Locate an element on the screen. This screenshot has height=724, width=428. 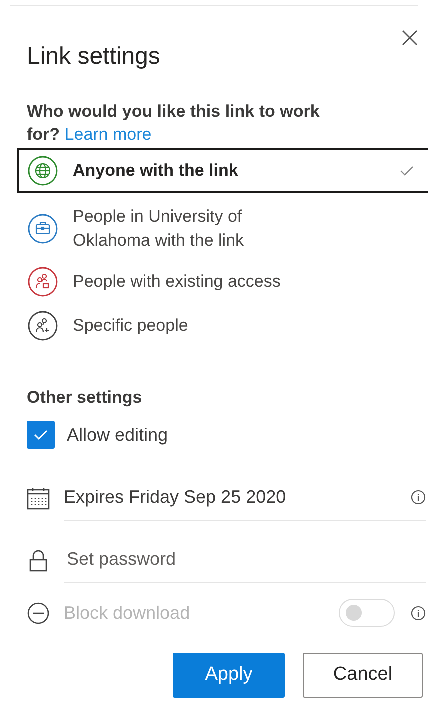
calendar-icon is located at coordinates (38, 498).